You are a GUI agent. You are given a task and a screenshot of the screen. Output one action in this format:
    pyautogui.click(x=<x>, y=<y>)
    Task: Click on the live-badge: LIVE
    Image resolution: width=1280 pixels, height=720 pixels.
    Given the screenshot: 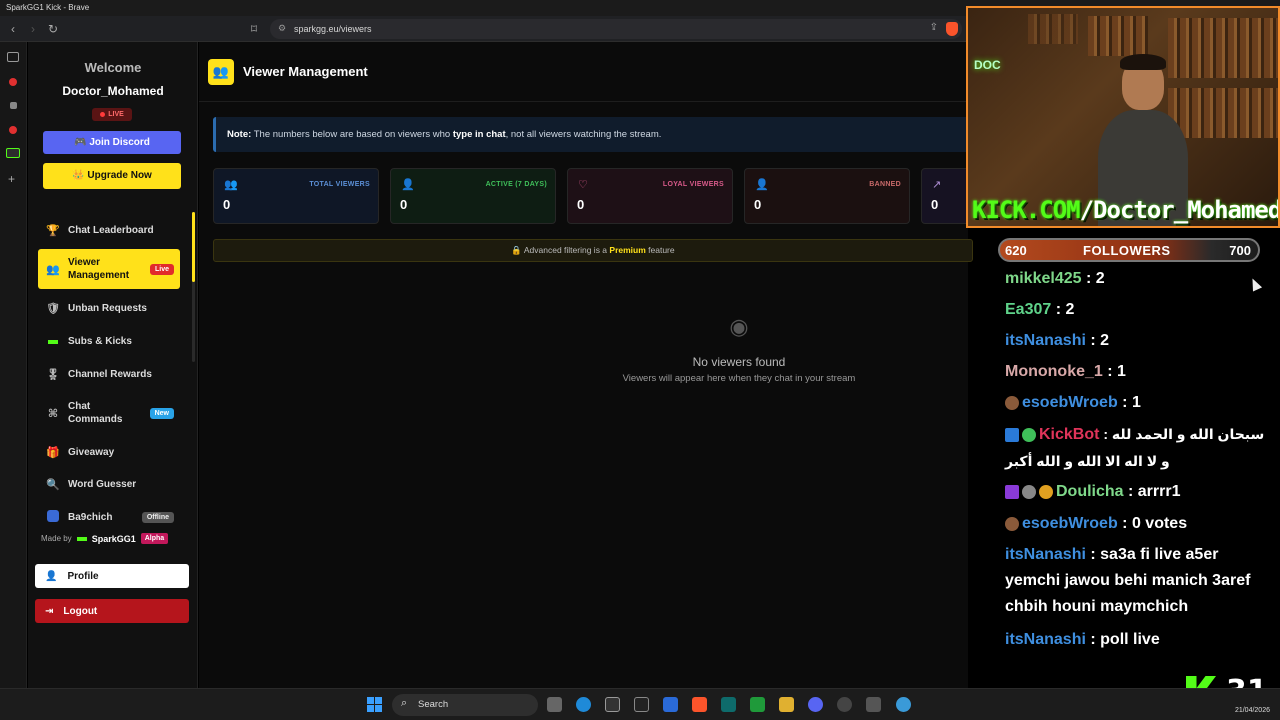 What is the action you would take?
    pyautogui.click(x=112, y=114)
    